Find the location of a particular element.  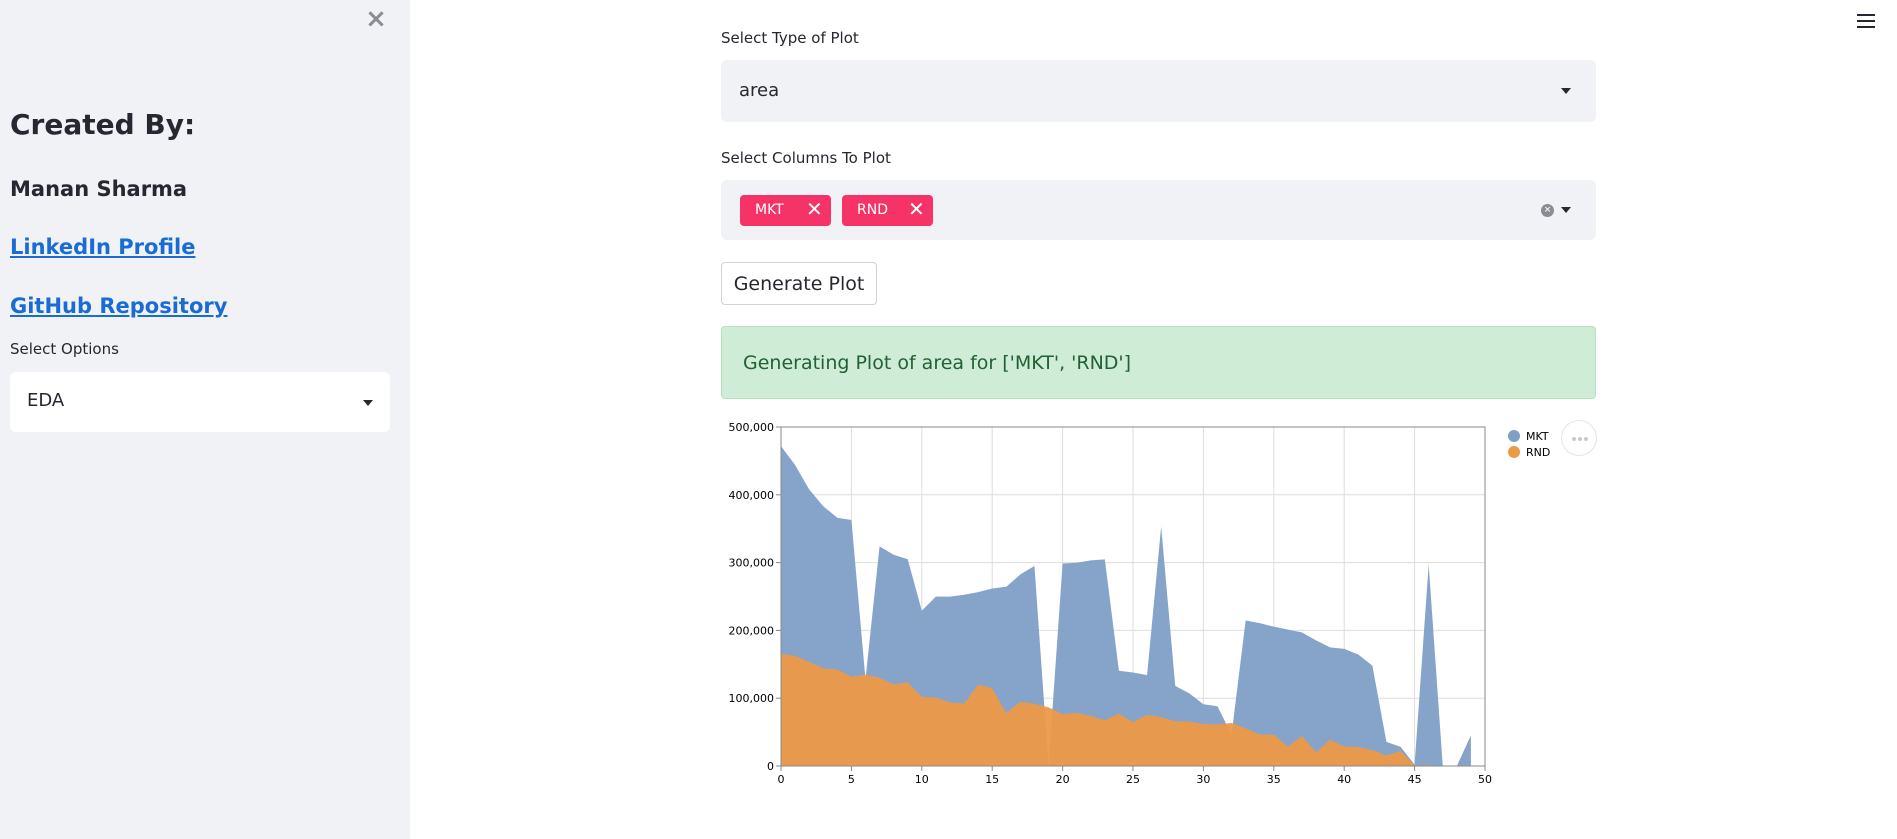

x-tick-label: 50 is located at coordinates (1485, 779).